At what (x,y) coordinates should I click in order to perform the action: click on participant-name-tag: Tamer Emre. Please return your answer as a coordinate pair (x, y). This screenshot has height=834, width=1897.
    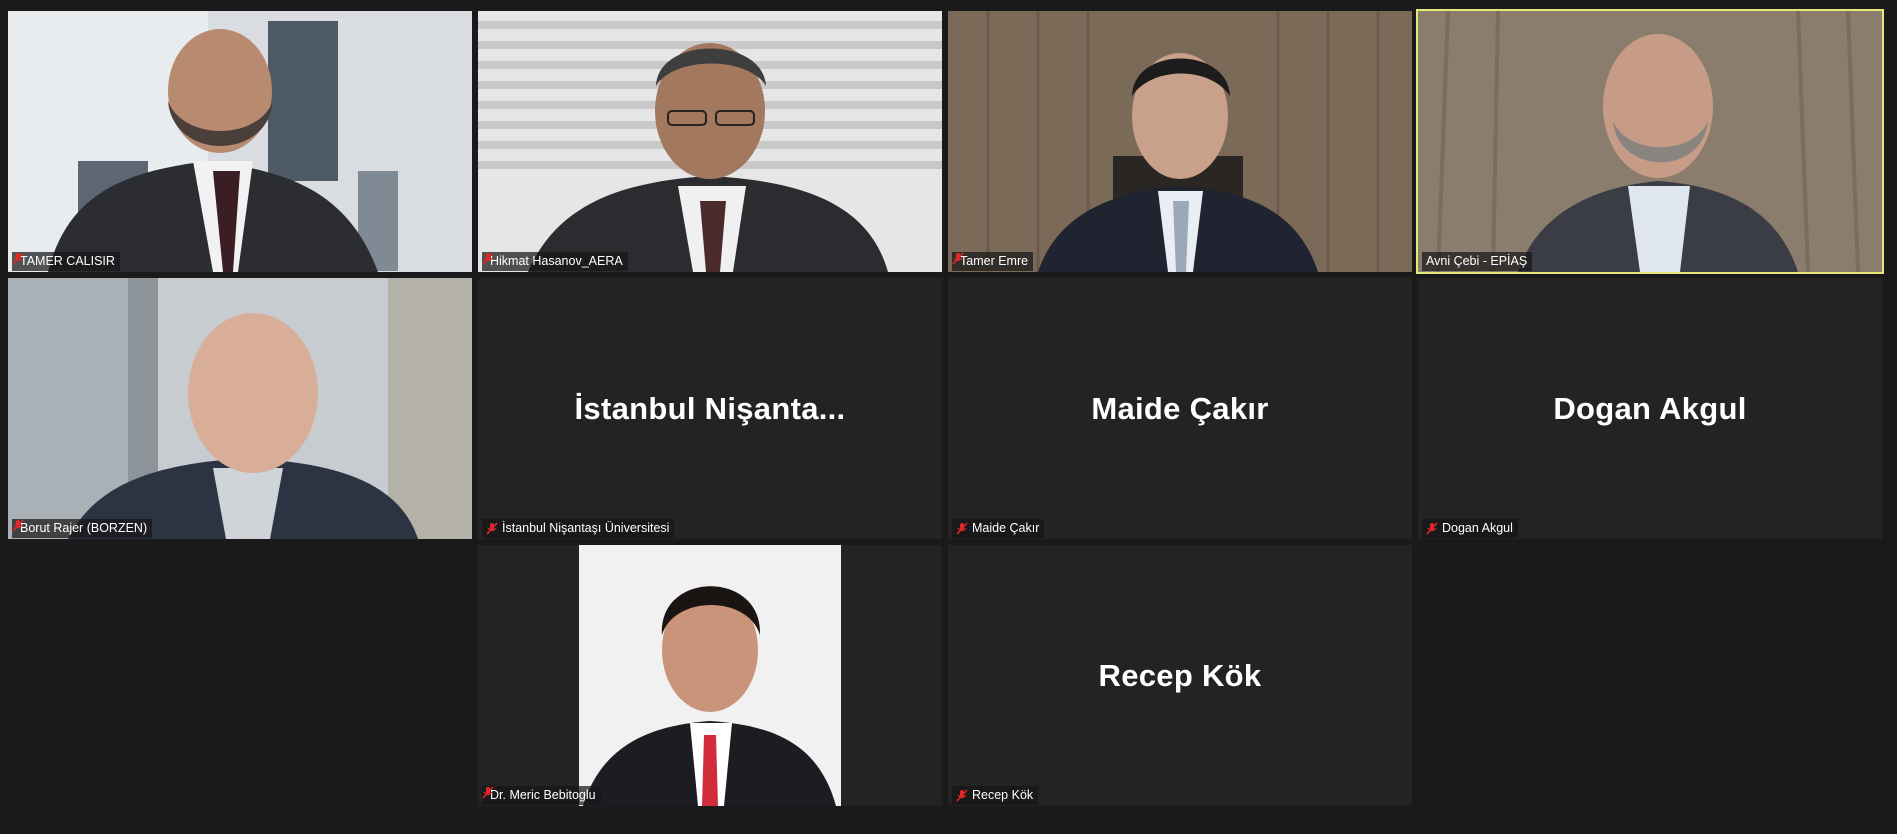
    Looking at the image, I should click on (993, 261).